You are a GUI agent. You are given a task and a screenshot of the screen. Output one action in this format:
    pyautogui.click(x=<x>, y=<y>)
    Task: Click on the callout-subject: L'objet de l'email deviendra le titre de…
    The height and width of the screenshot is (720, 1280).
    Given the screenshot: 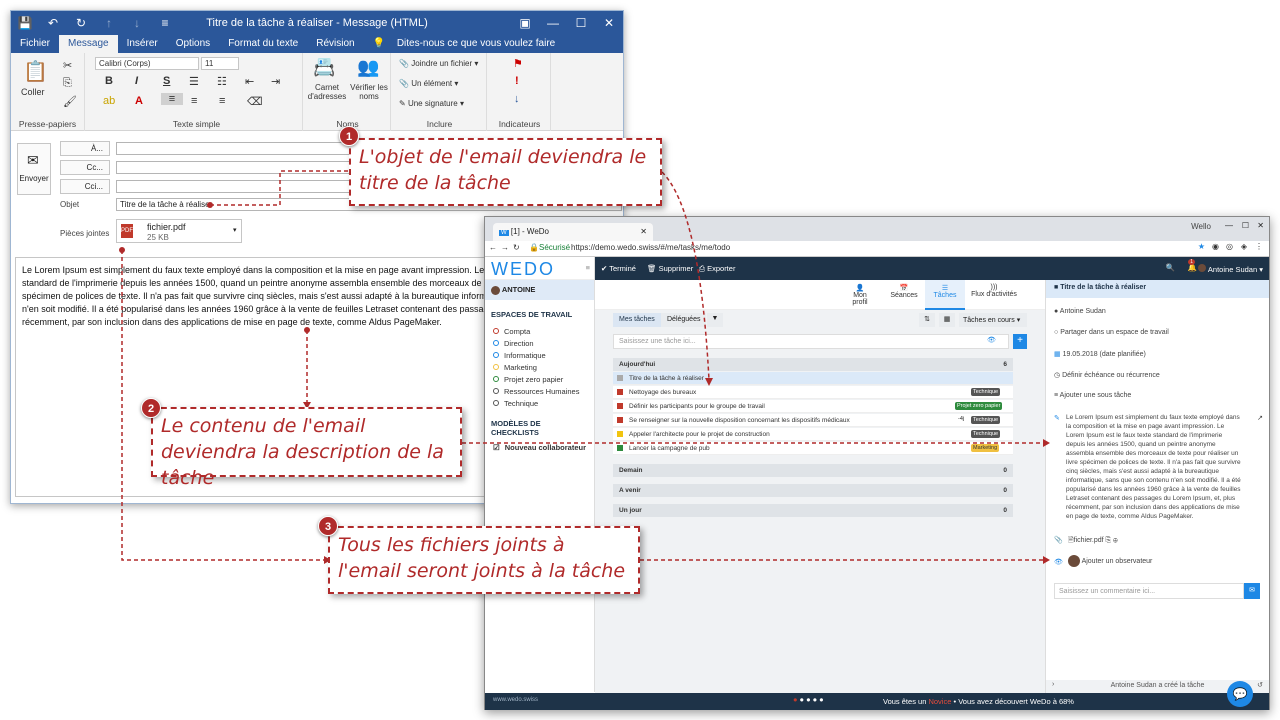 What is the action you would take?
    pyautogui.click(x=505, y=172)
    